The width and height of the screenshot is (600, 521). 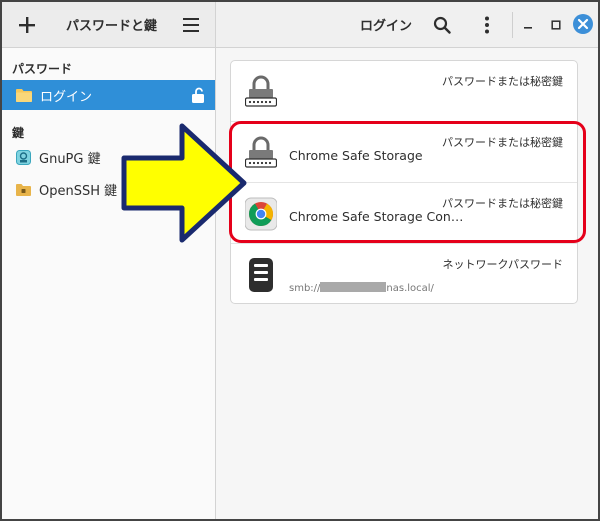 I want to click on close-icon, so click(x=583, y=24).